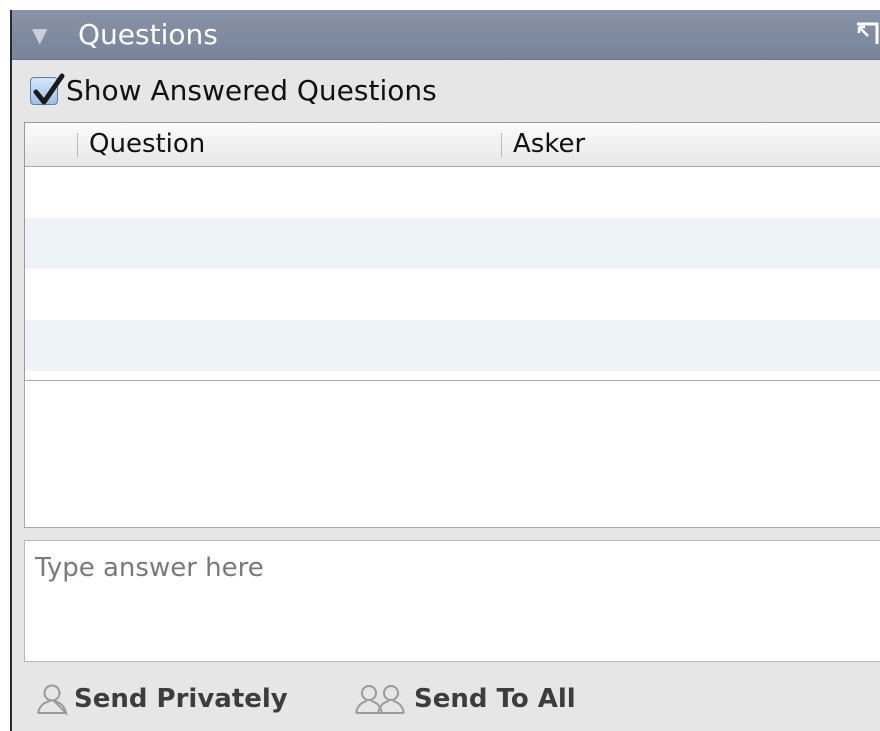 The height and width of the screenshot is (731, 880). Describe the element at coordinates (52, 700) in the screenshot. I see `single-person-icon` at that location.